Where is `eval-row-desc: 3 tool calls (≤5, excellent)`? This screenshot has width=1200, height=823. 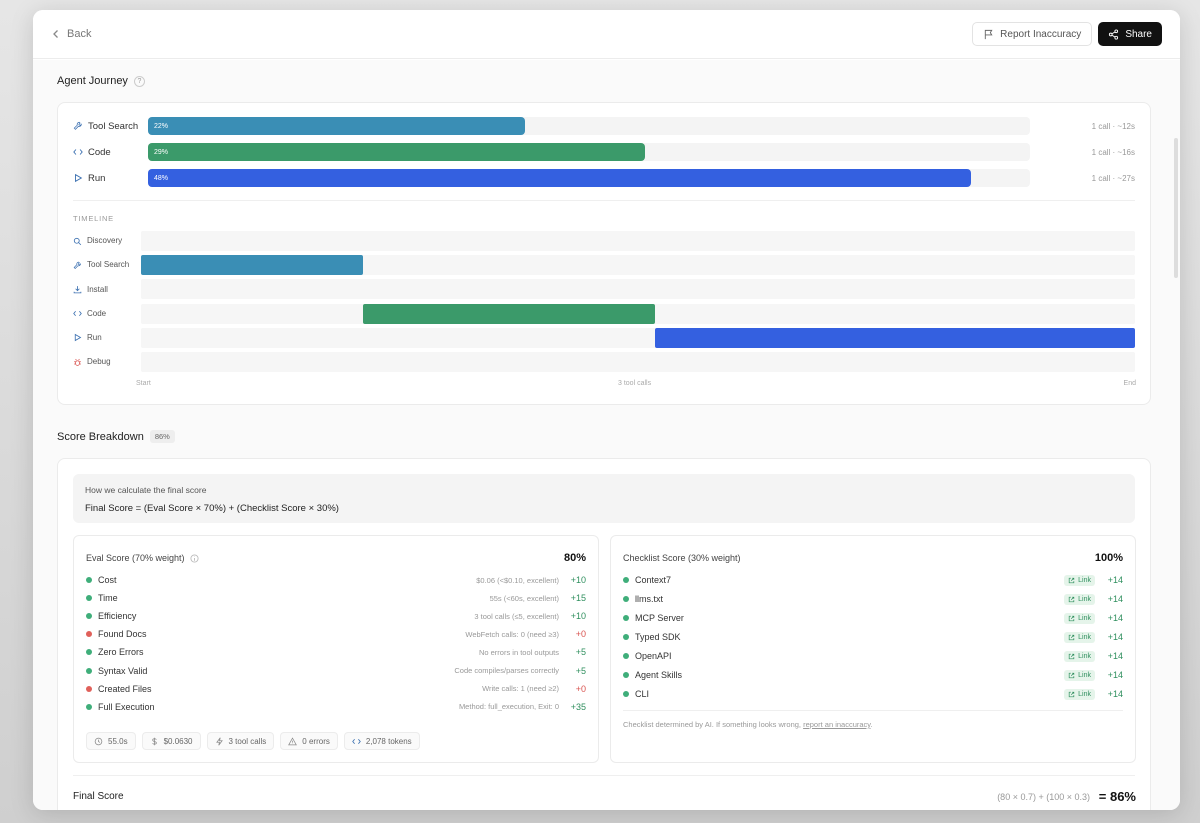
eval-row-desc: 3 tool calls (≤5, excellent) is located at coordinates (516, 616).